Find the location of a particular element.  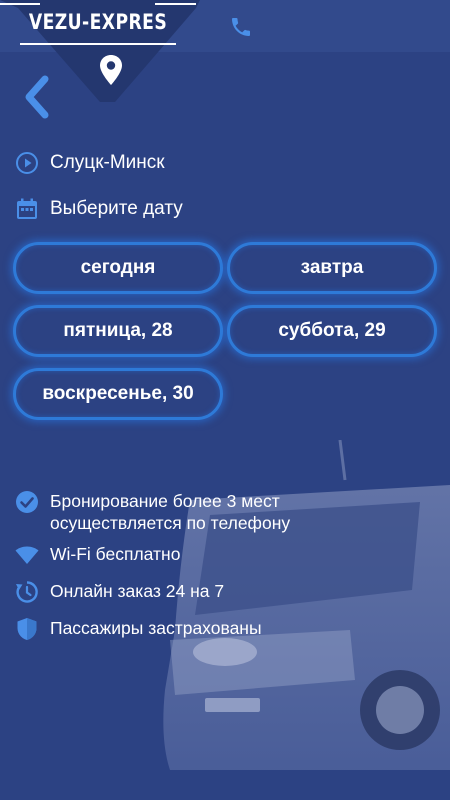

check-circle-icon is located at coordinates (27, 502).